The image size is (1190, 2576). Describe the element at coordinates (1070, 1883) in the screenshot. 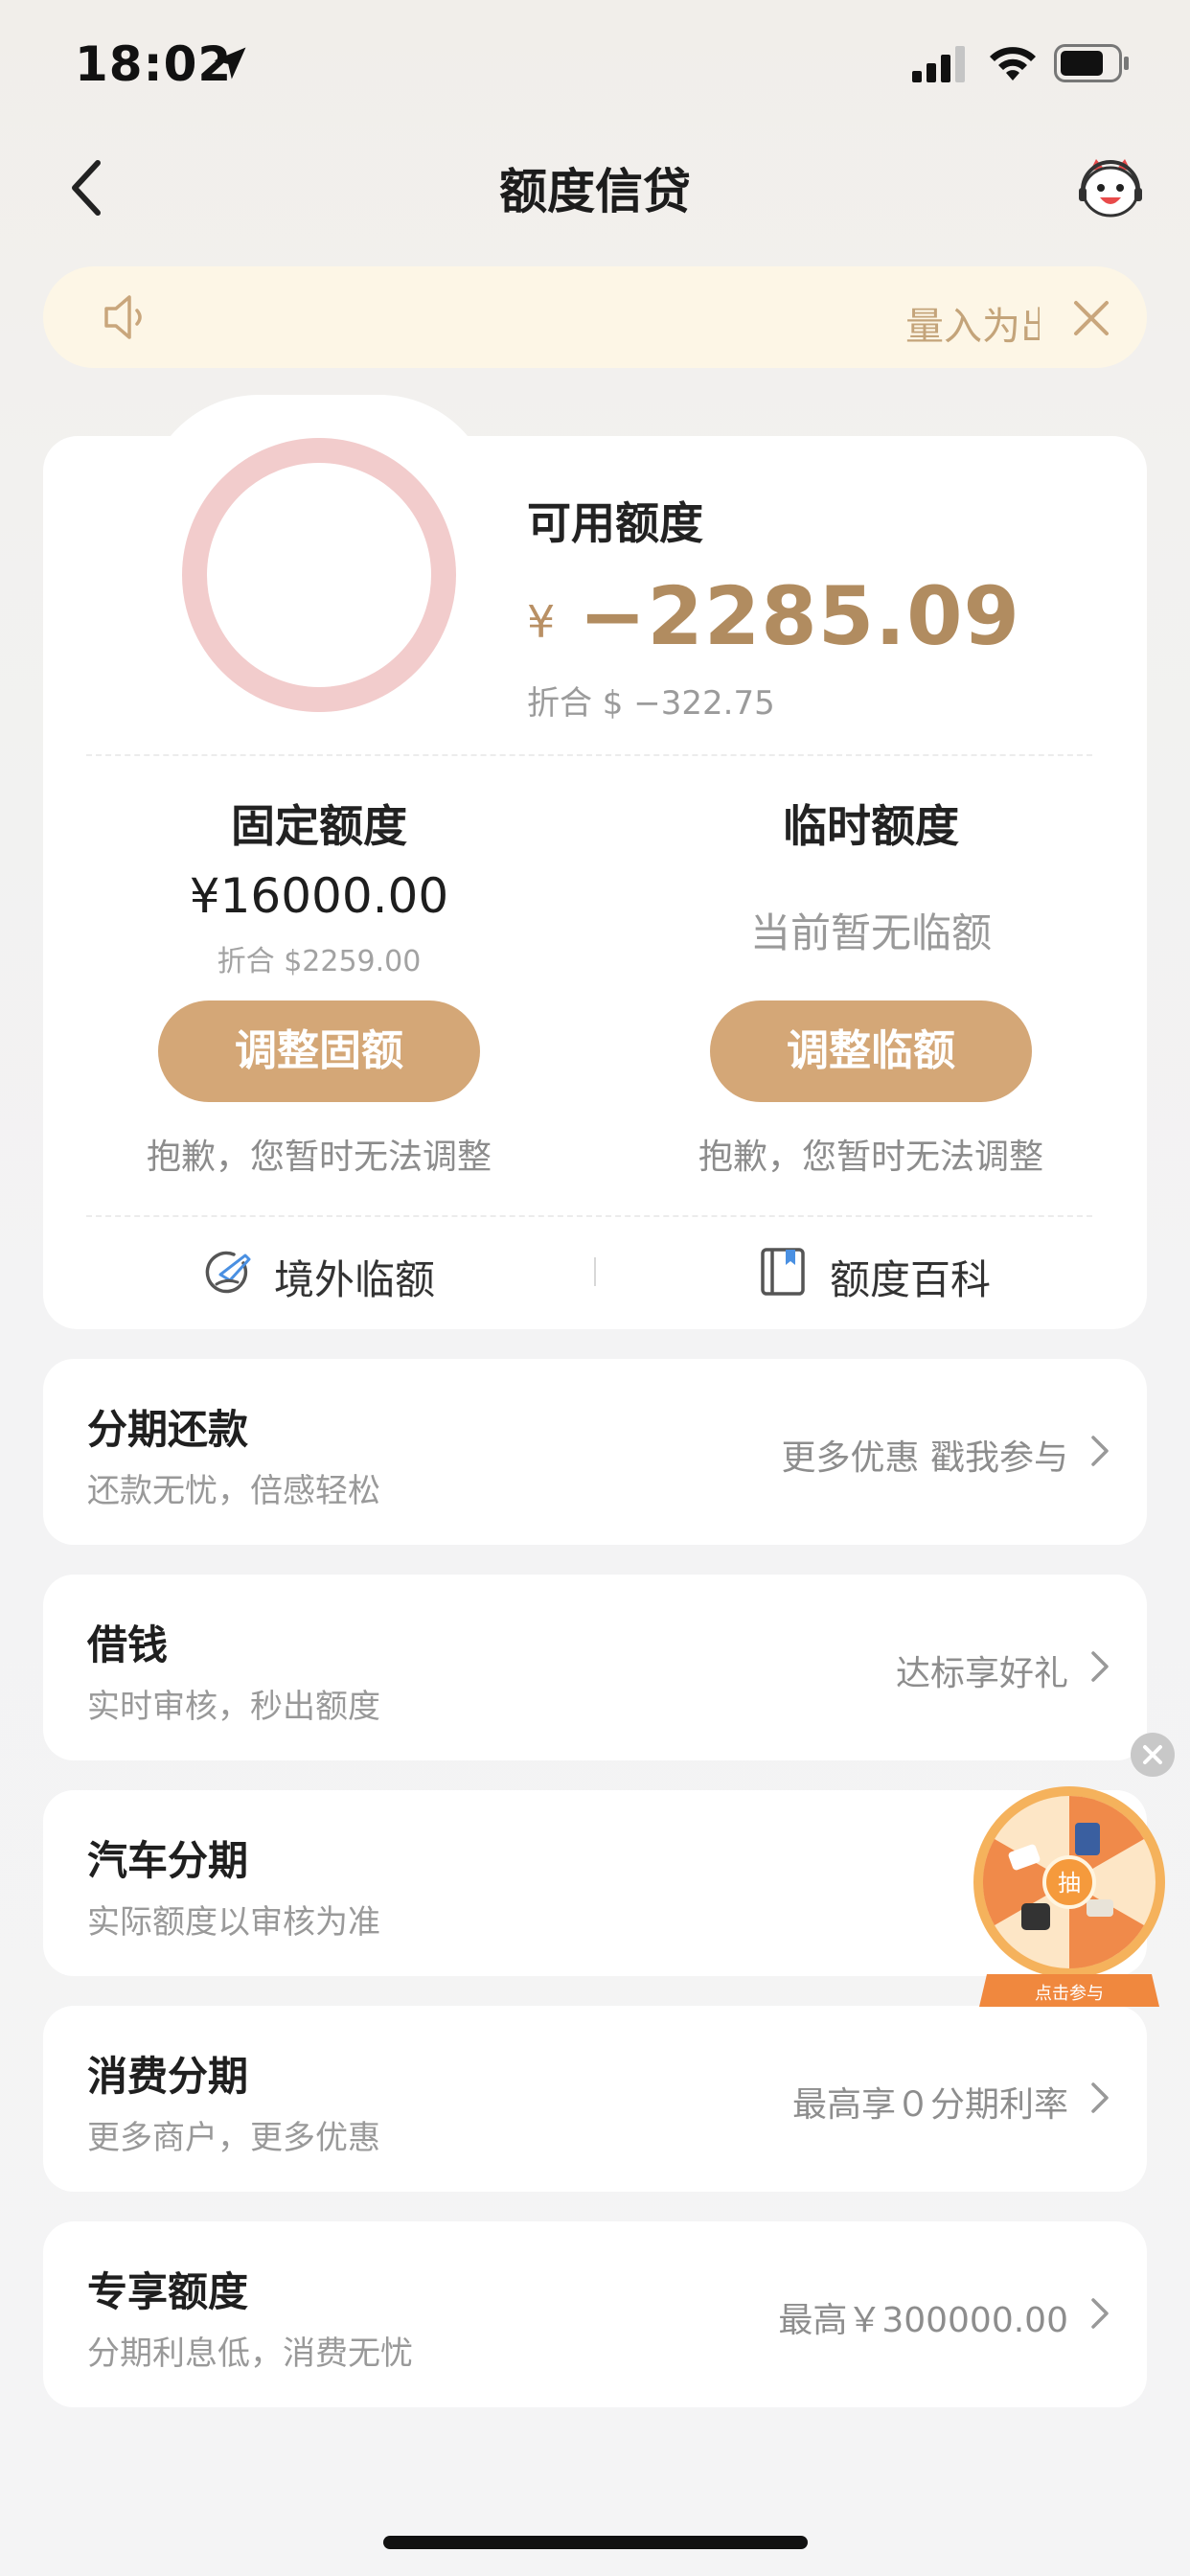

I see `wheel-center-label: 抽` at that location.